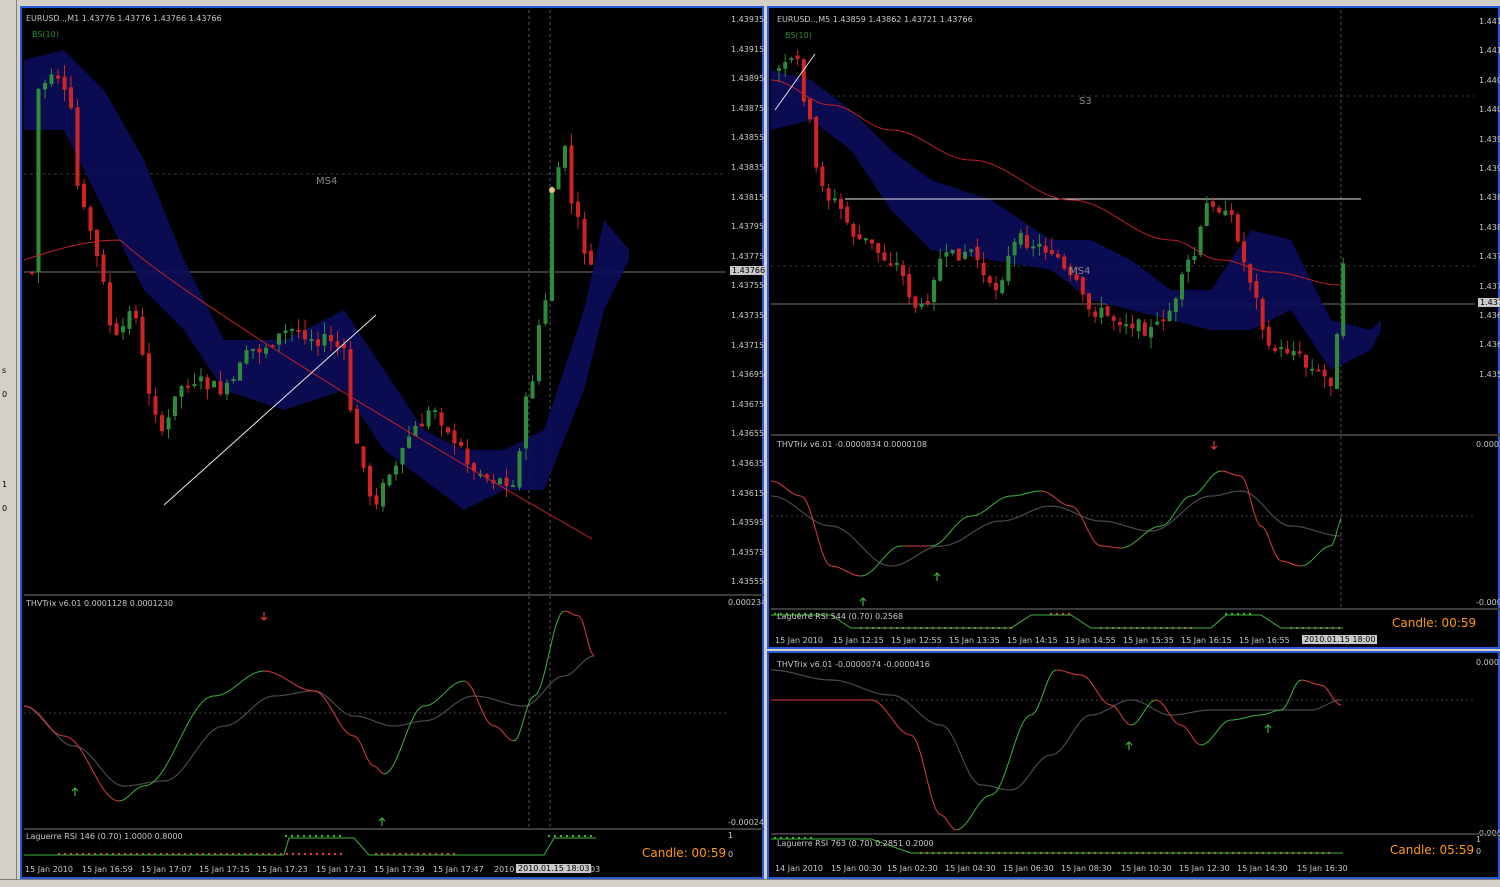  I want to click on osc-bottom-label: -0.000, so click(1488, 602).